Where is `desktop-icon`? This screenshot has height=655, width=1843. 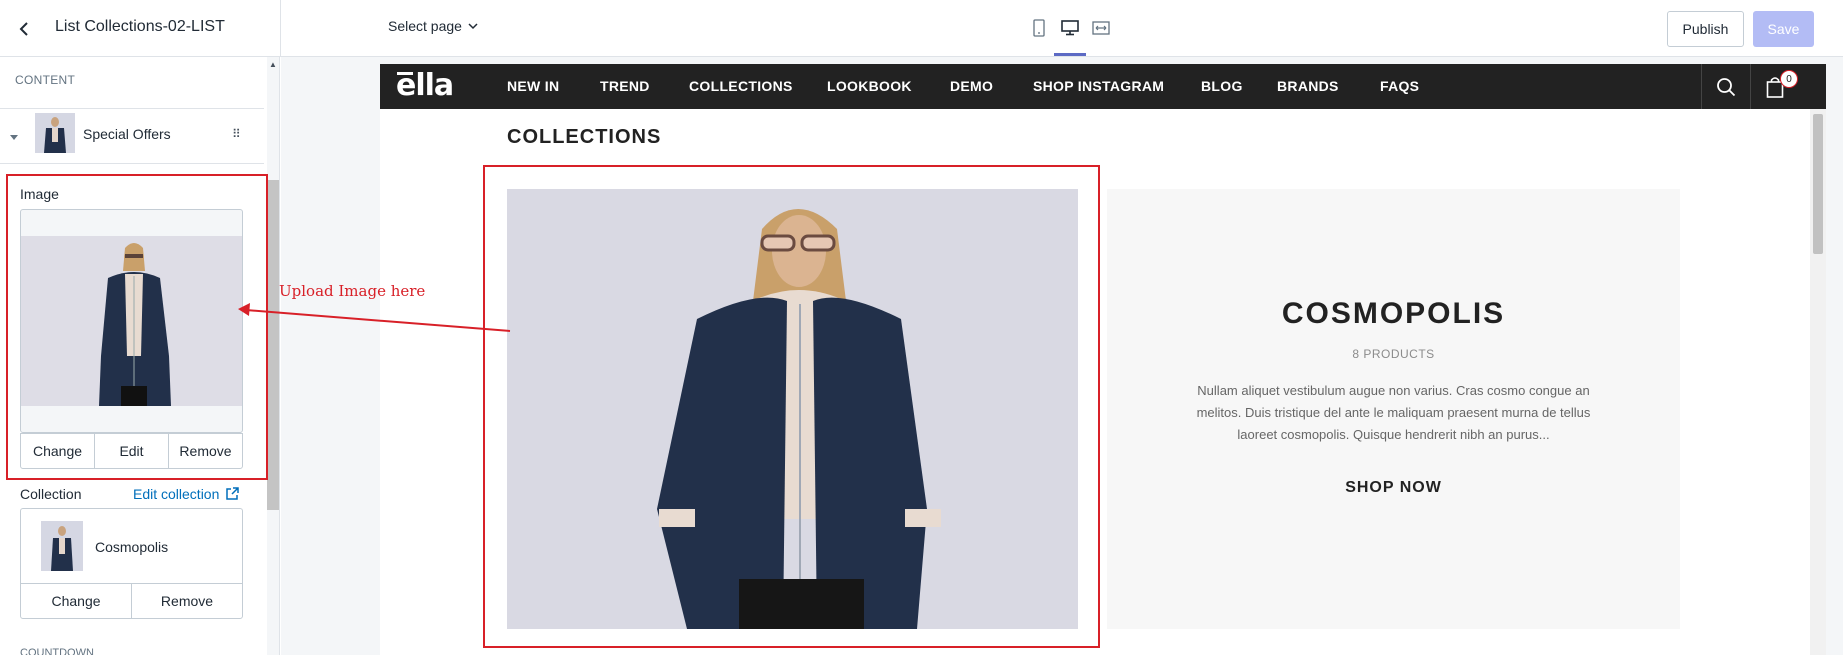 desktop-icon is located at coordinates (1070, 28).